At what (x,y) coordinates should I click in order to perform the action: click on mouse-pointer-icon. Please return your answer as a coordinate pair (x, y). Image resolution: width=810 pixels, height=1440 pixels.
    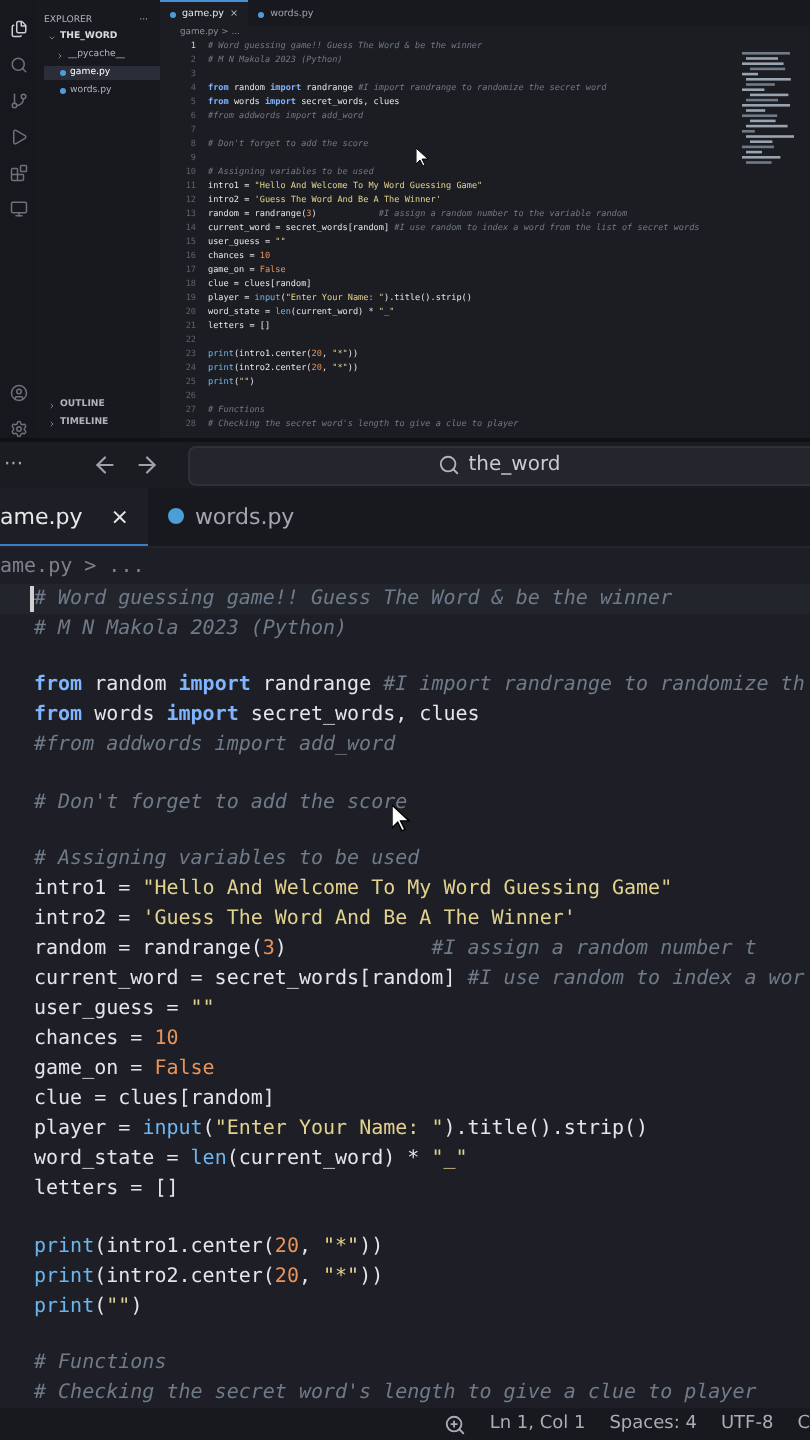
    Looking at the image, I should click on (423, 157).